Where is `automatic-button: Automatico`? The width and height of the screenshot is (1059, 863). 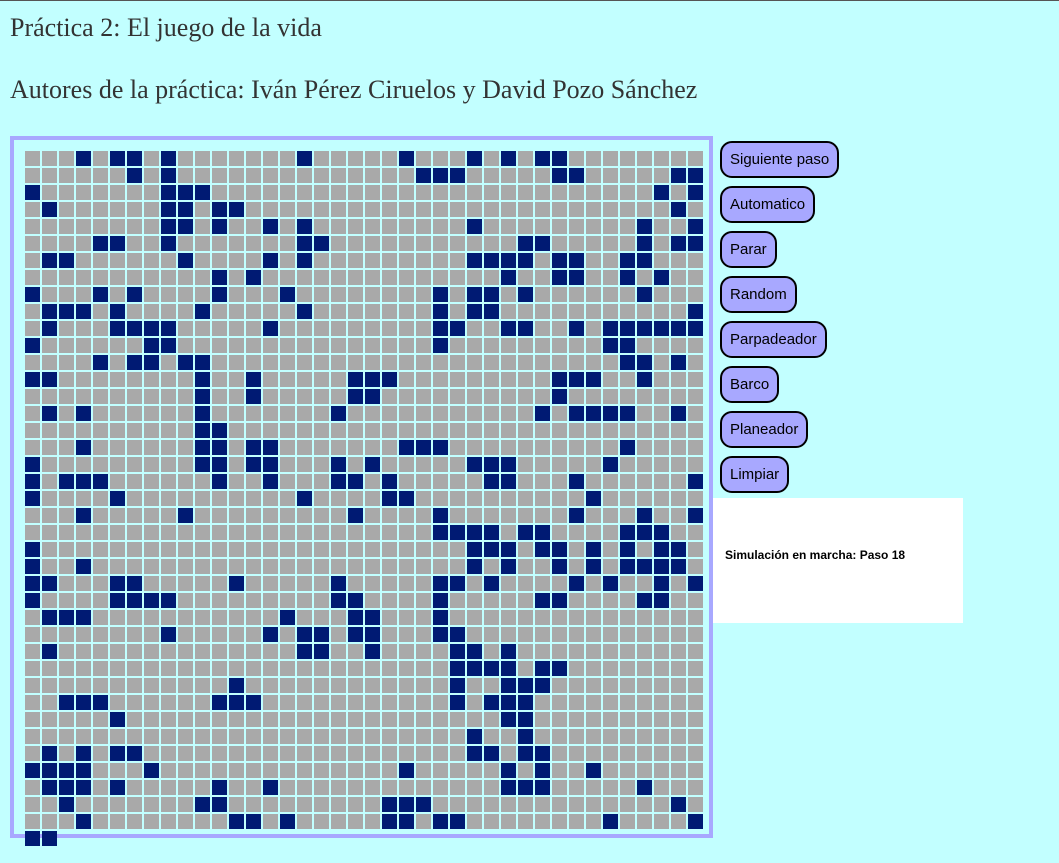 automatic-button: Automatico is located at coordinates (768, 204).